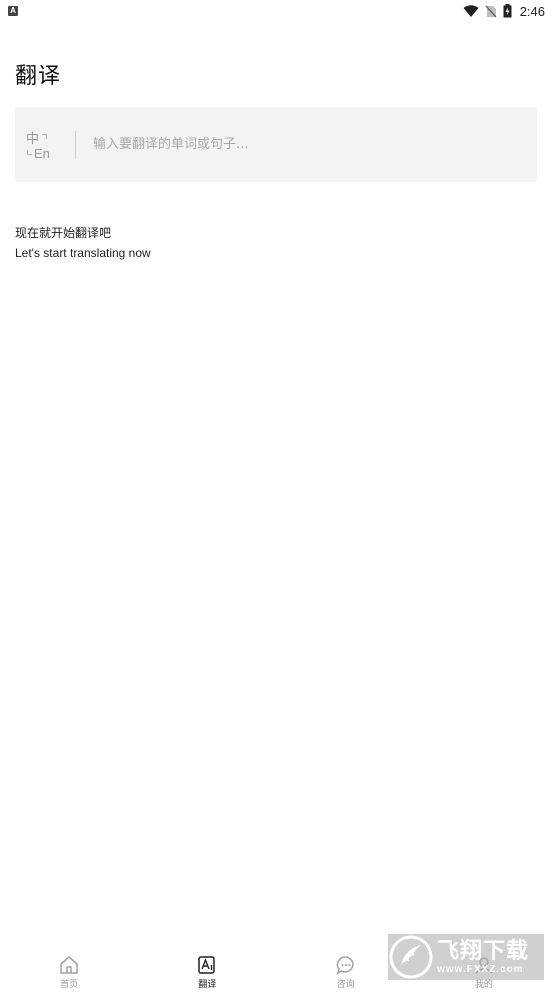  I want to click on status-bar: A 2:46, so click(276, 11).